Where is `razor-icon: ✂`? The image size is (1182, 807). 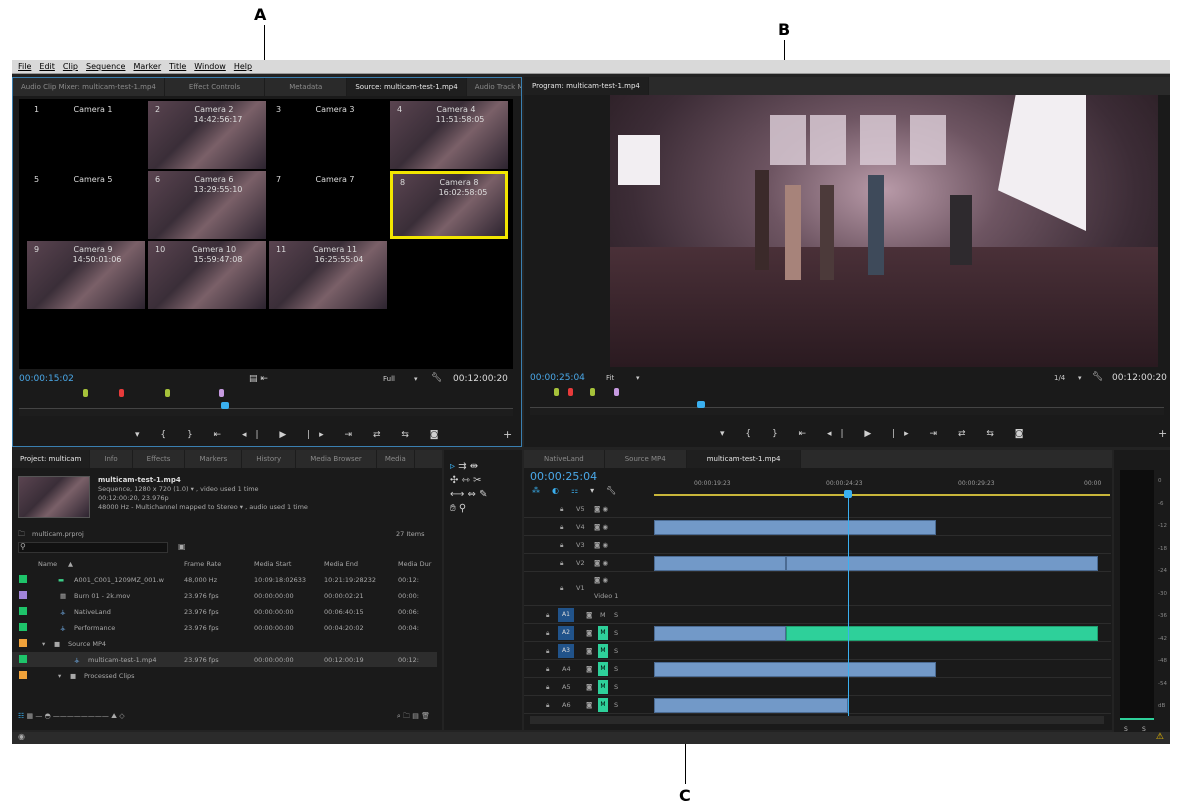
razor-icon: ✂ is located at coordinates (477, 480).